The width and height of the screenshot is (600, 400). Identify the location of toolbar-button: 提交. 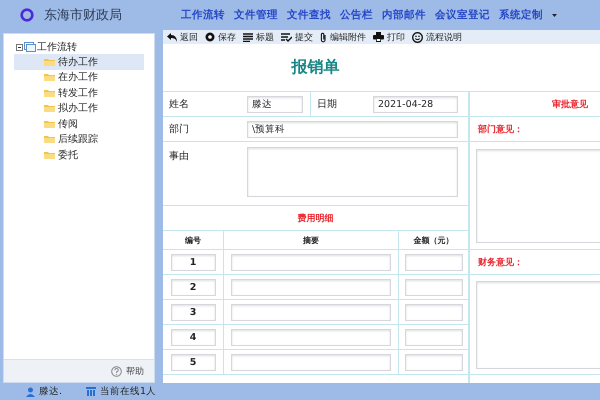
(297, 37).